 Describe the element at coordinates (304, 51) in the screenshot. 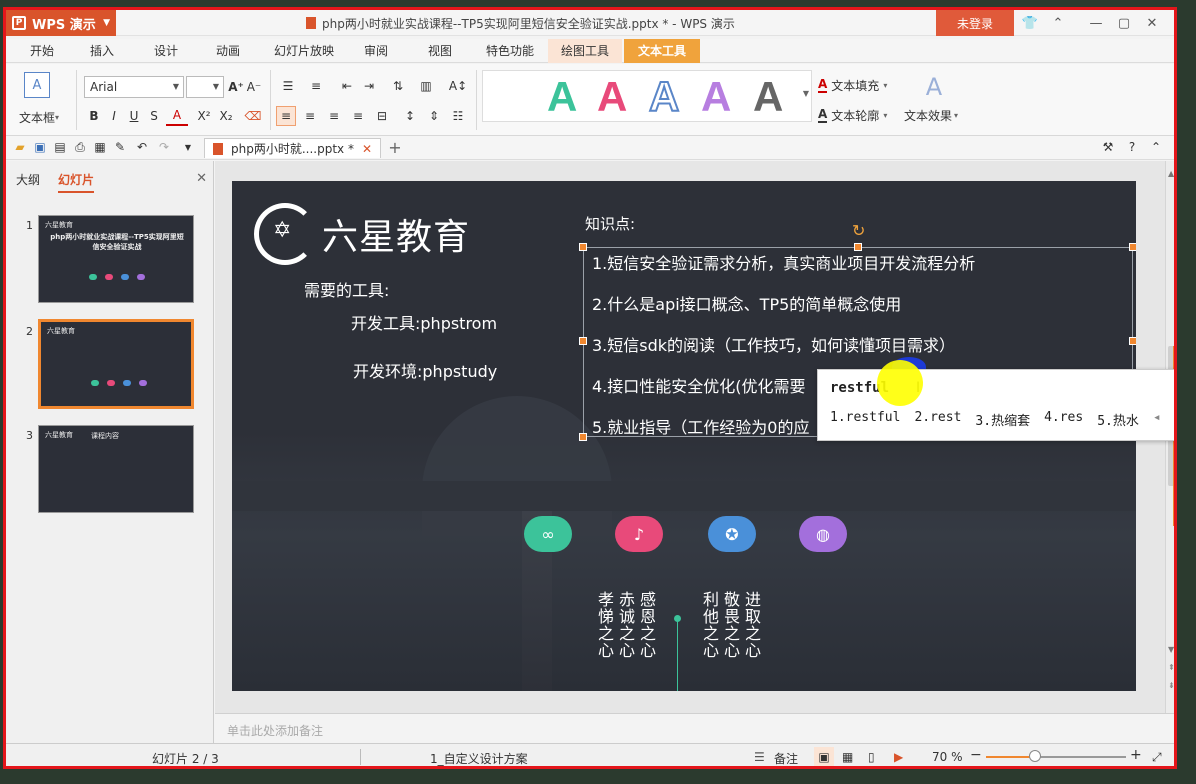

I see `tab-slideshow: 幻灯片放映` at that location.